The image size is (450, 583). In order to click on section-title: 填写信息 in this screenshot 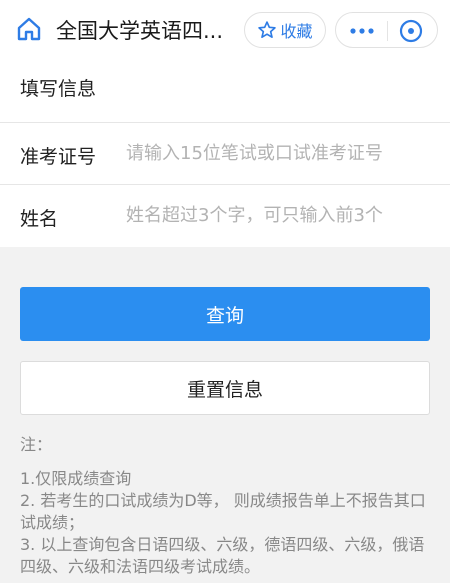, I will do `click(225, 92)`.